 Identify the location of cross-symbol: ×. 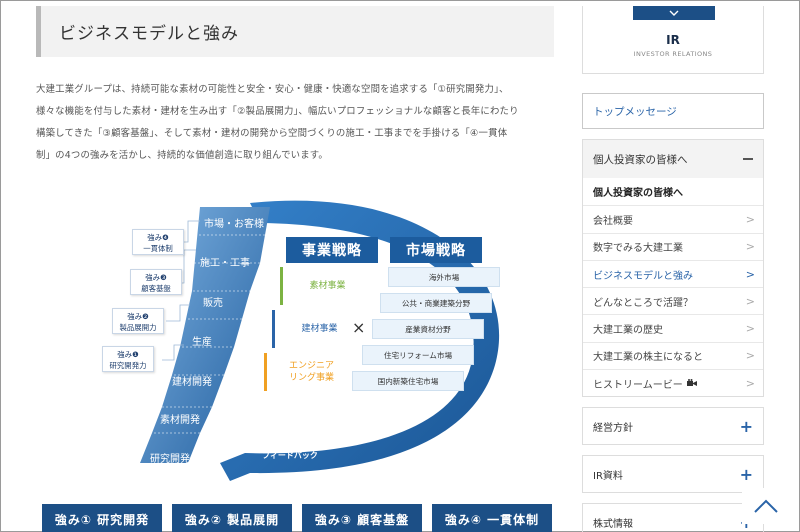
(359, 327).